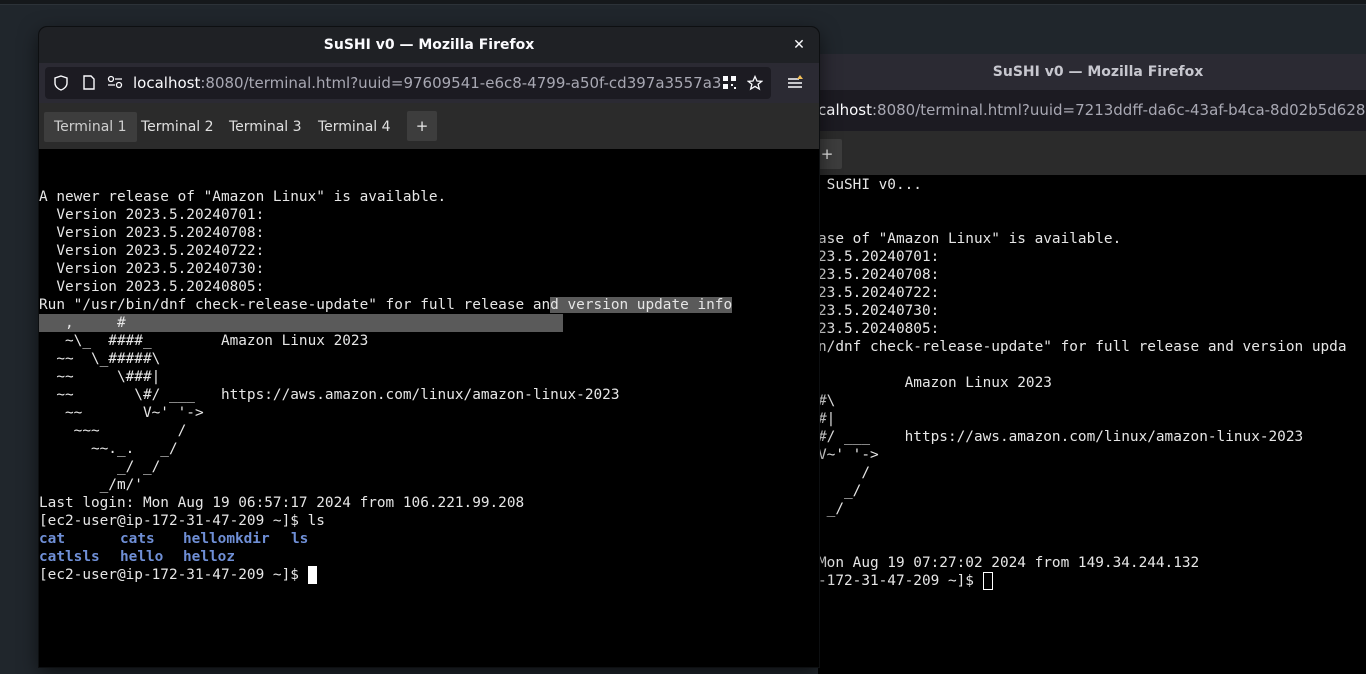 The height and width of the screenshot is (674, 1366). I want to click on ls-entry: ls, so click(300, 539).